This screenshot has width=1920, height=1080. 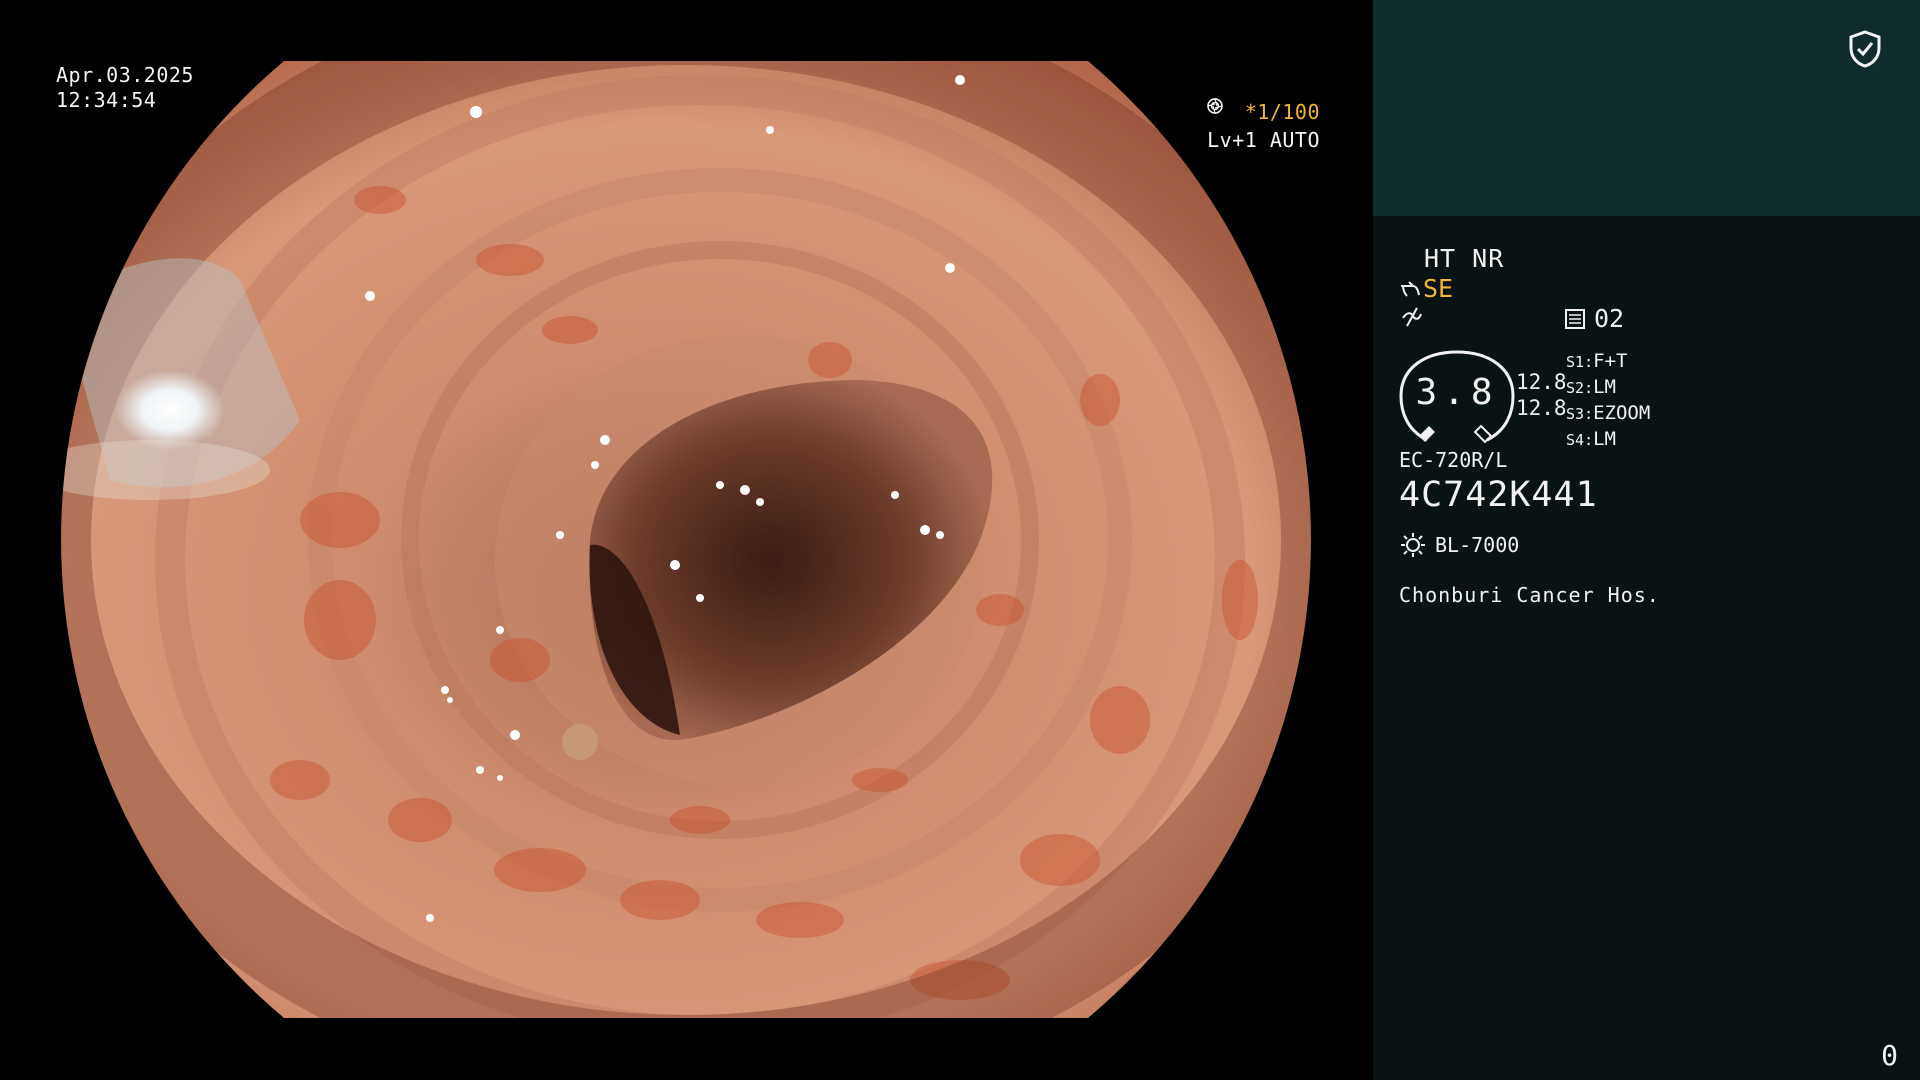 What do you see at coordinates (1438, 288) in the screenshot?
I see `structure-enhance-text: SE` at bounding box center [1438, 288].